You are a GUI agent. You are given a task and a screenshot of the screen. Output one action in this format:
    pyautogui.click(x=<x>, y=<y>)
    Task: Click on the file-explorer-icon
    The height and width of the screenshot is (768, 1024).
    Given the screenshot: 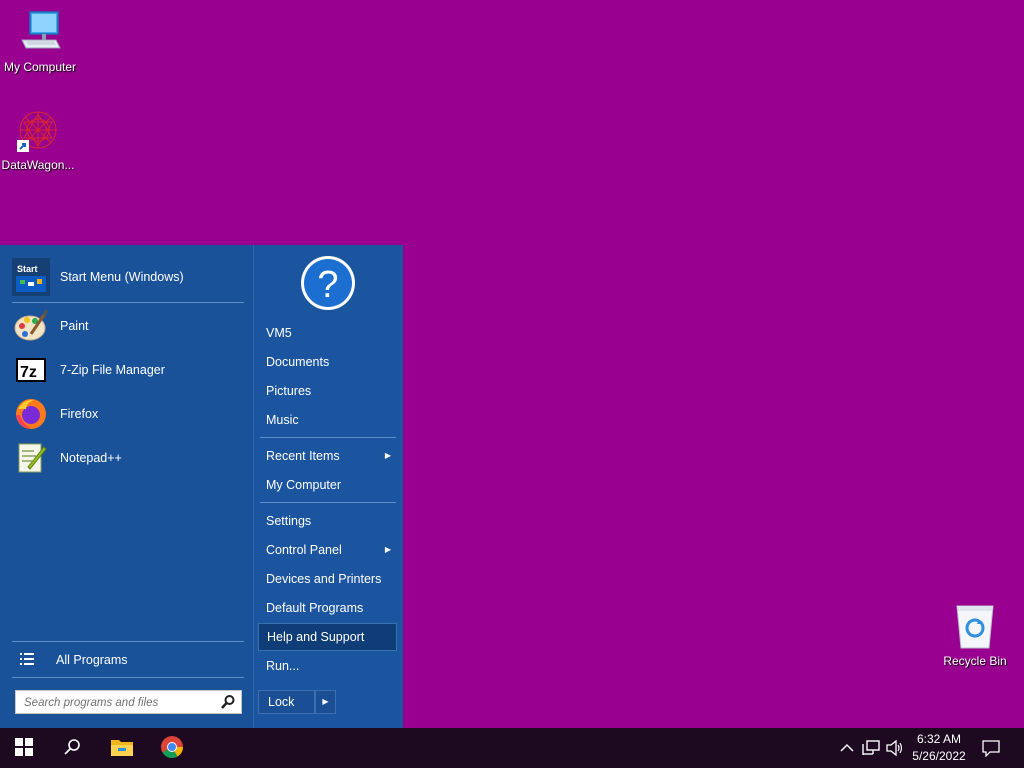 What is the action you would take?
    pyautogui.click(x=122, y=748)
    